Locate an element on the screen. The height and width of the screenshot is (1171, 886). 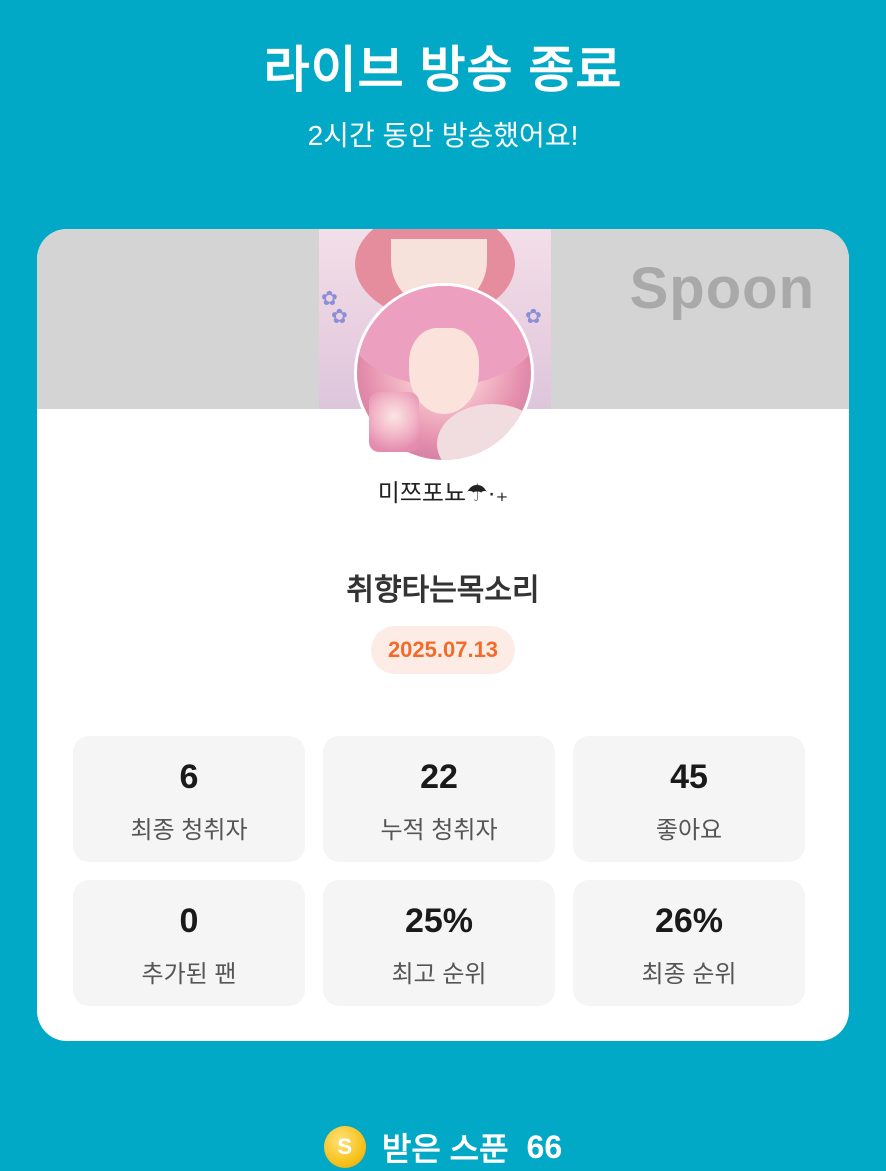
stat-final-rank: 26% 최종 순위 is located at coordinates (689, 943).